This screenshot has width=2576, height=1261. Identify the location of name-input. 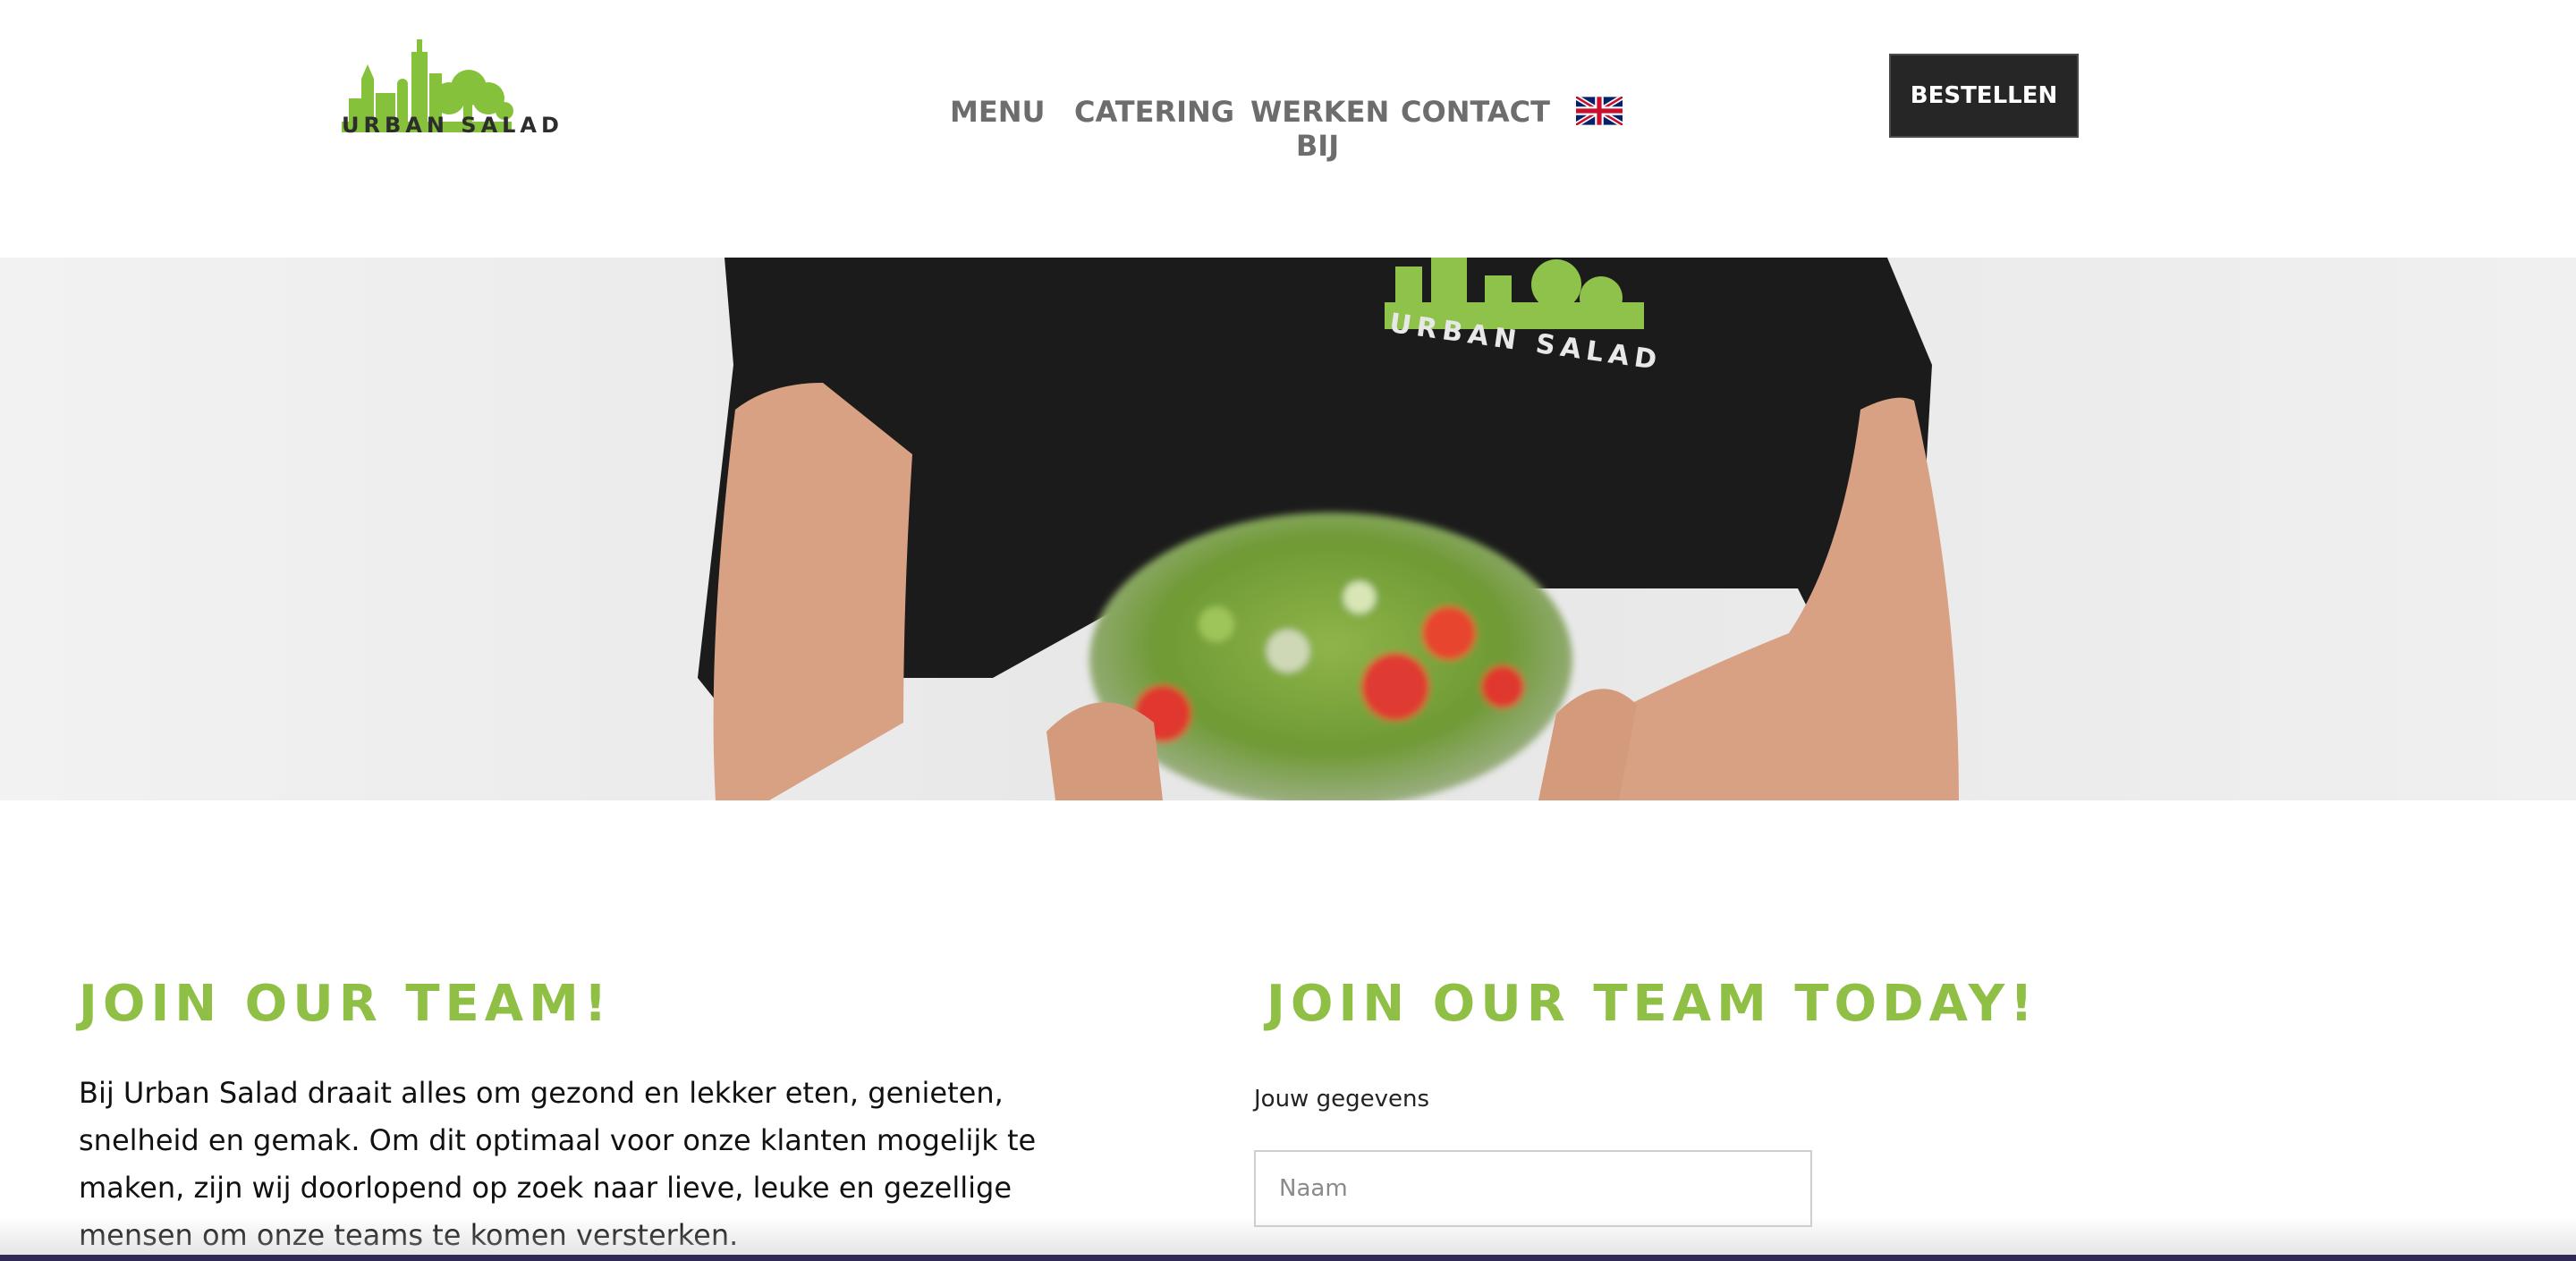
(1533, 1188).